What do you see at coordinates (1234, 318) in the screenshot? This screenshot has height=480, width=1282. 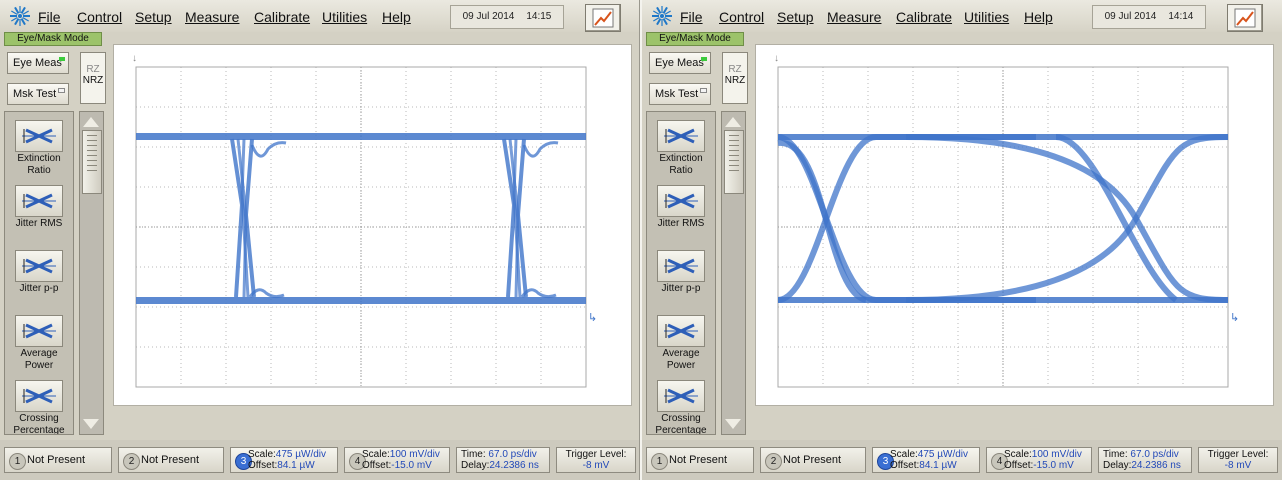 I see `level-marker-icon: ↳` at bounding box center [1234, 318].